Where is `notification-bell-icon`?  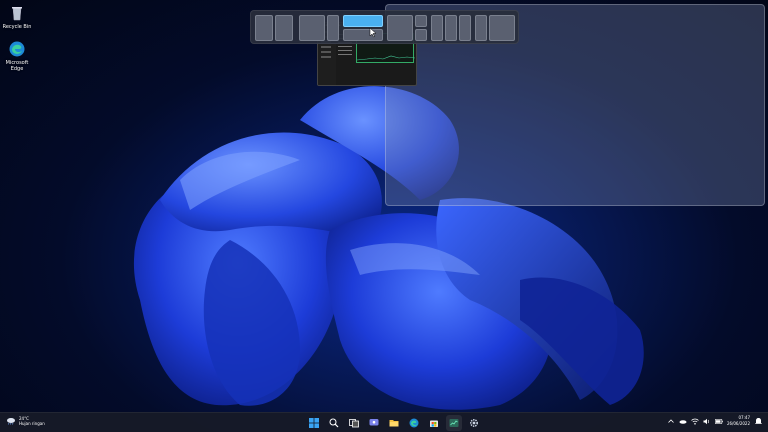
notification-bell-icon is located at coordinates (758, 421).